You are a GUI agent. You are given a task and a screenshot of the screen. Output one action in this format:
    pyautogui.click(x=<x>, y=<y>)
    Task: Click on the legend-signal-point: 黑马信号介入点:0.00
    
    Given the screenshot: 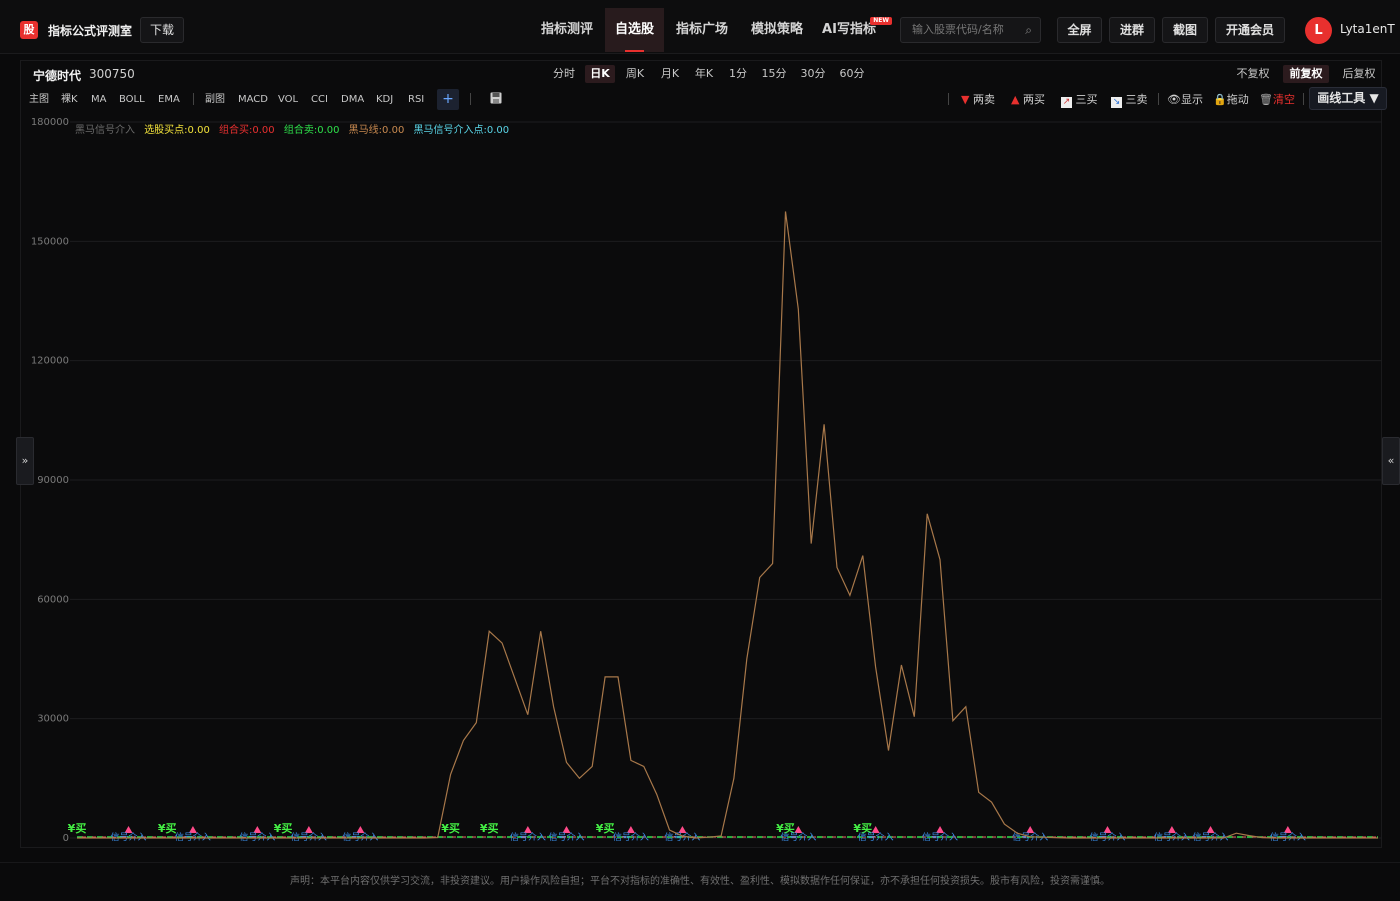 What is the action you would take?
    pyautogui.click(x=461, y=130)
    